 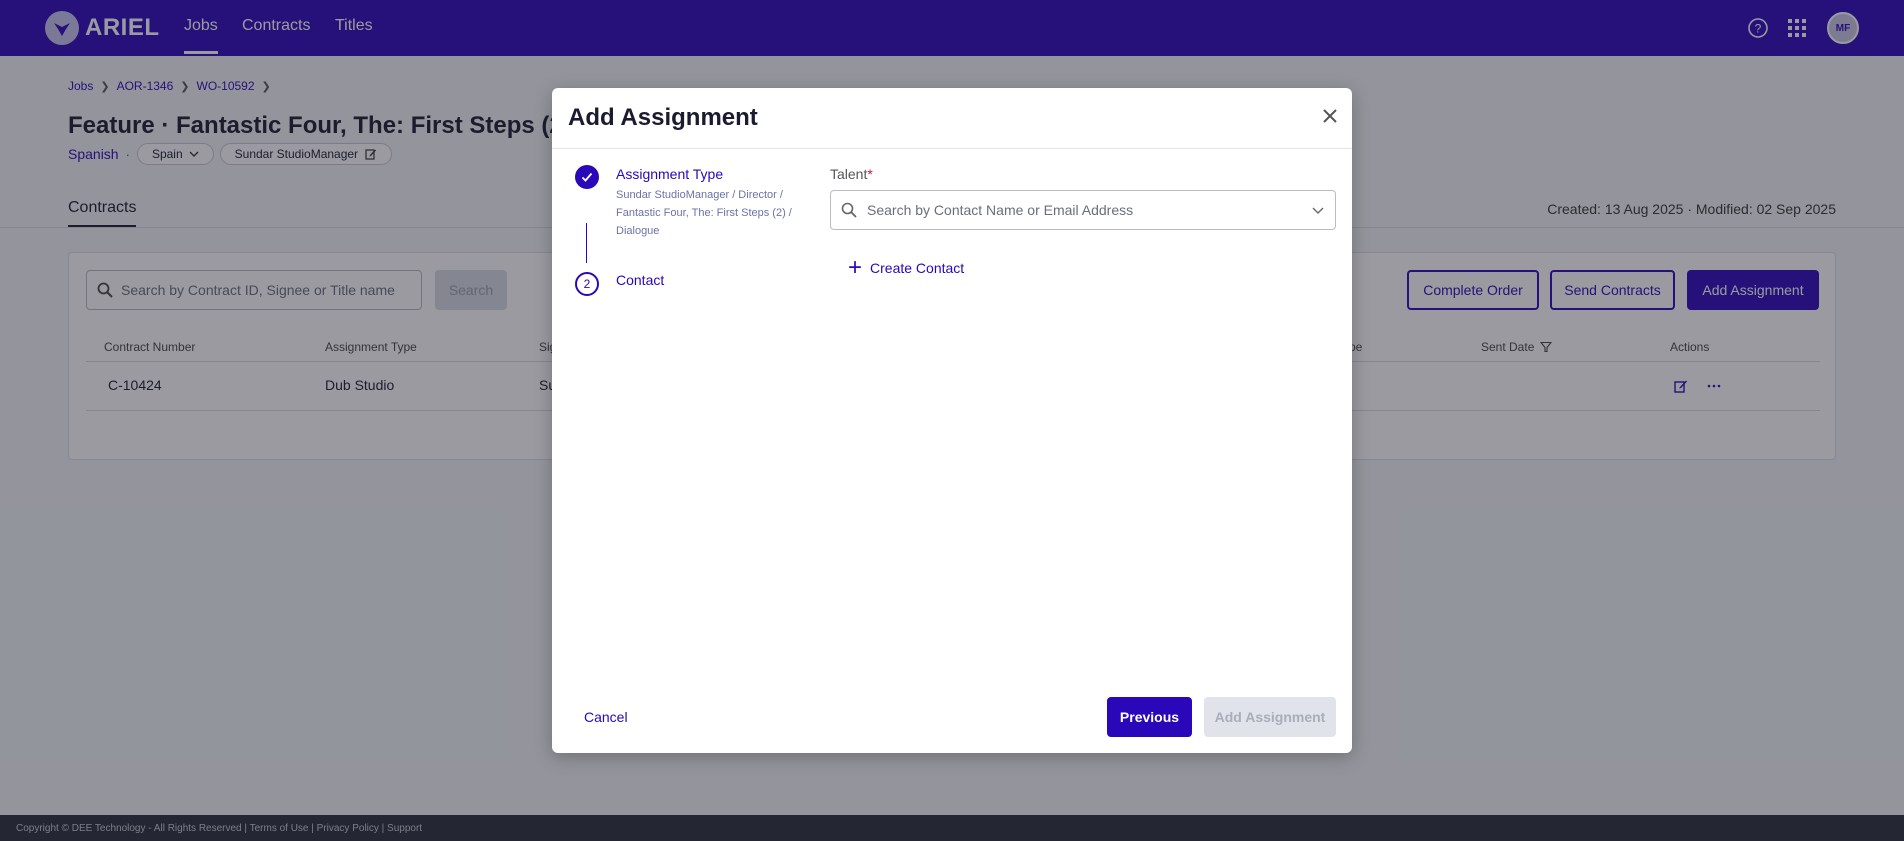 What do you see at coordinates (1330, 116) in the screenshot?
I see `close-icon` at bounding box center [1330, 116].